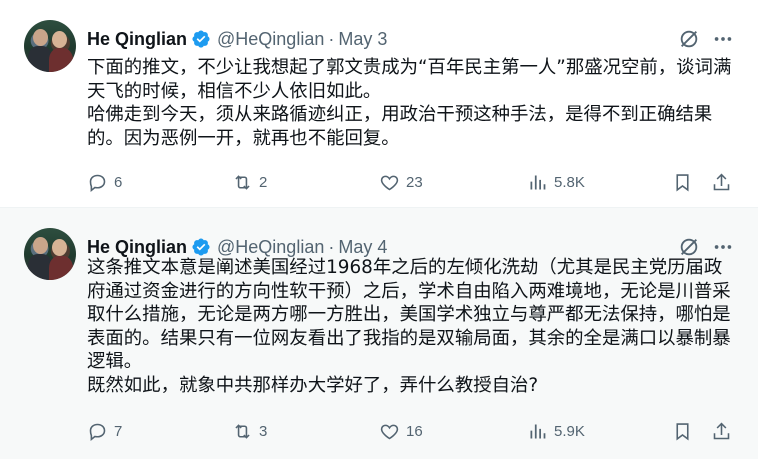 The width and height of the screenshot is (758, 459). I want to click on like-count: 16, so click(414, 431).